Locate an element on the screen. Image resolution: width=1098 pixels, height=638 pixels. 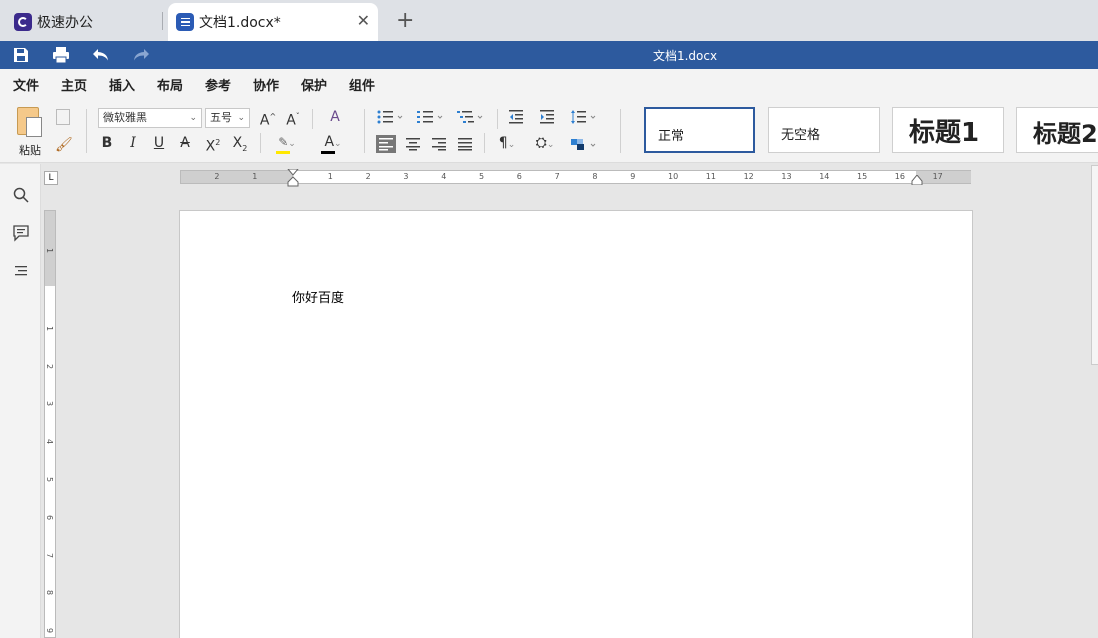
ruler-left-margin is located at coordinates (237, 177).